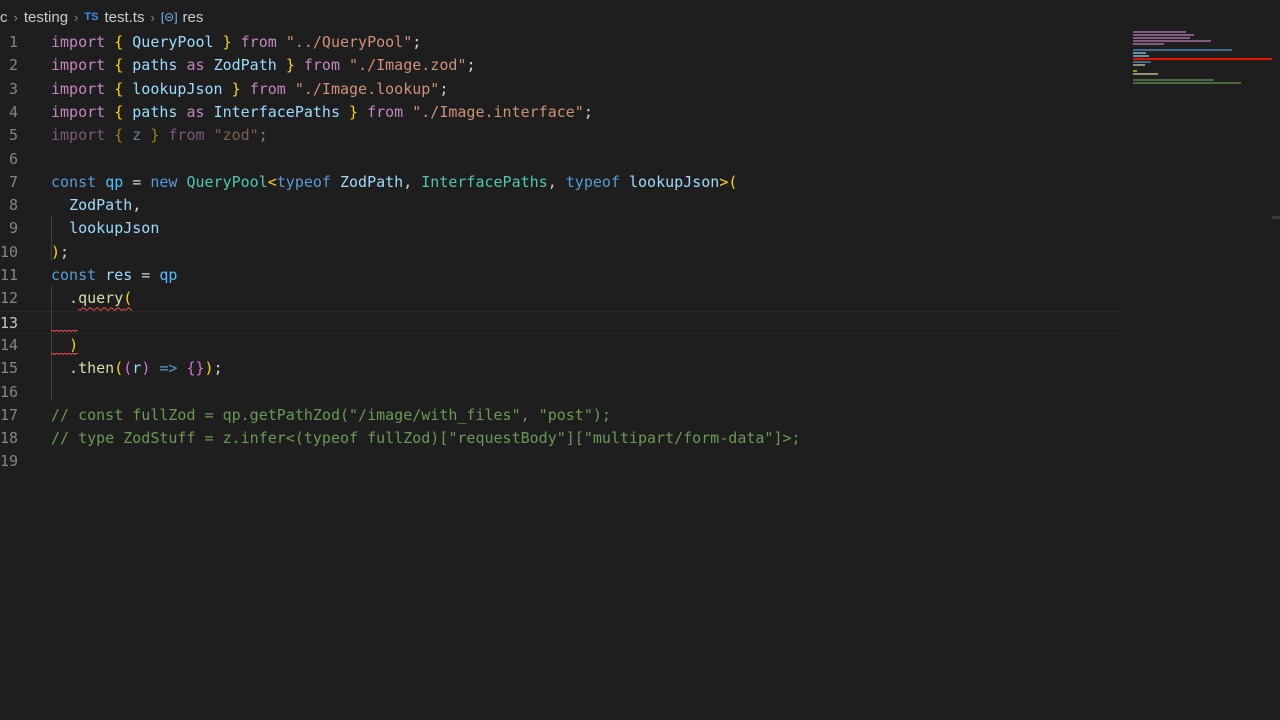  I want to click on code-line: 8 ZodPath,, so click(560, 205).